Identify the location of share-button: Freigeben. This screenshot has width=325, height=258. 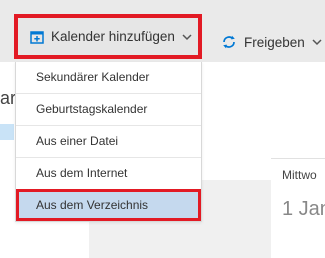
(271, 42).